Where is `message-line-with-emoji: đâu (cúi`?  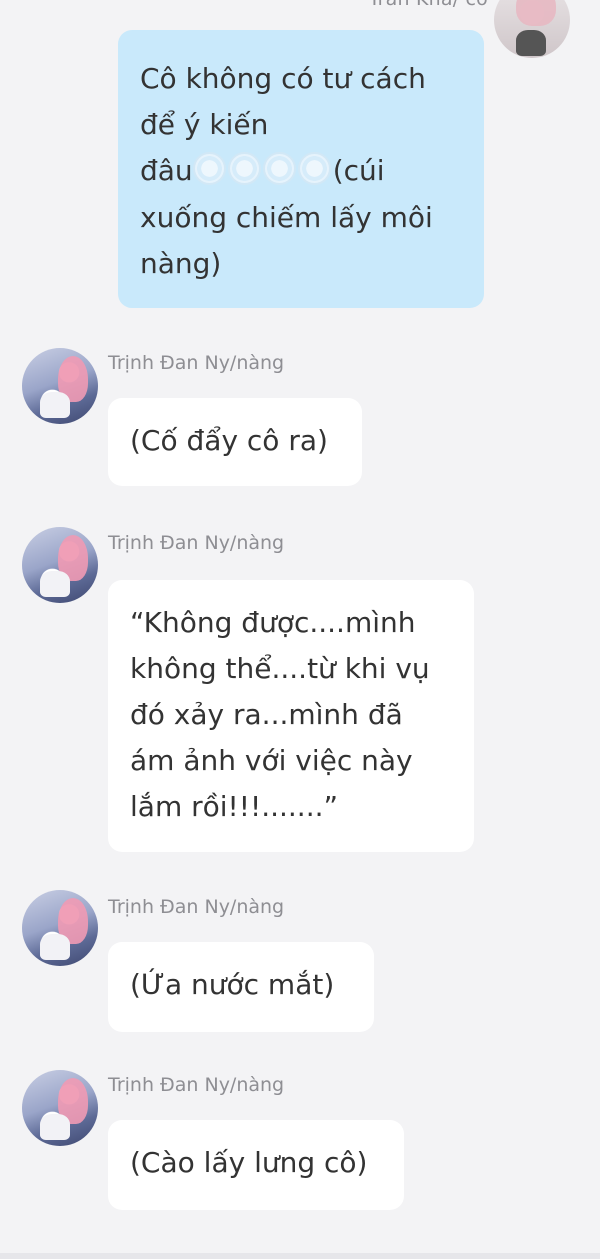
message-line-with-emoji: đâu (cúi is located at coordinates (301, 171).